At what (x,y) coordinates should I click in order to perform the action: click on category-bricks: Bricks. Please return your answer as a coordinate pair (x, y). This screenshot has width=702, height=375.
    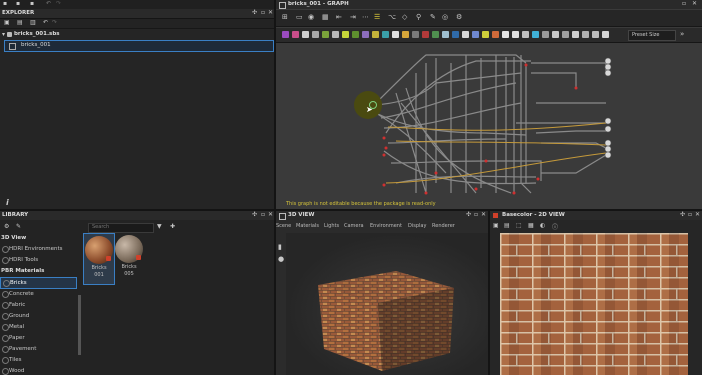
    Looking at the image, I should click on (38, 283).